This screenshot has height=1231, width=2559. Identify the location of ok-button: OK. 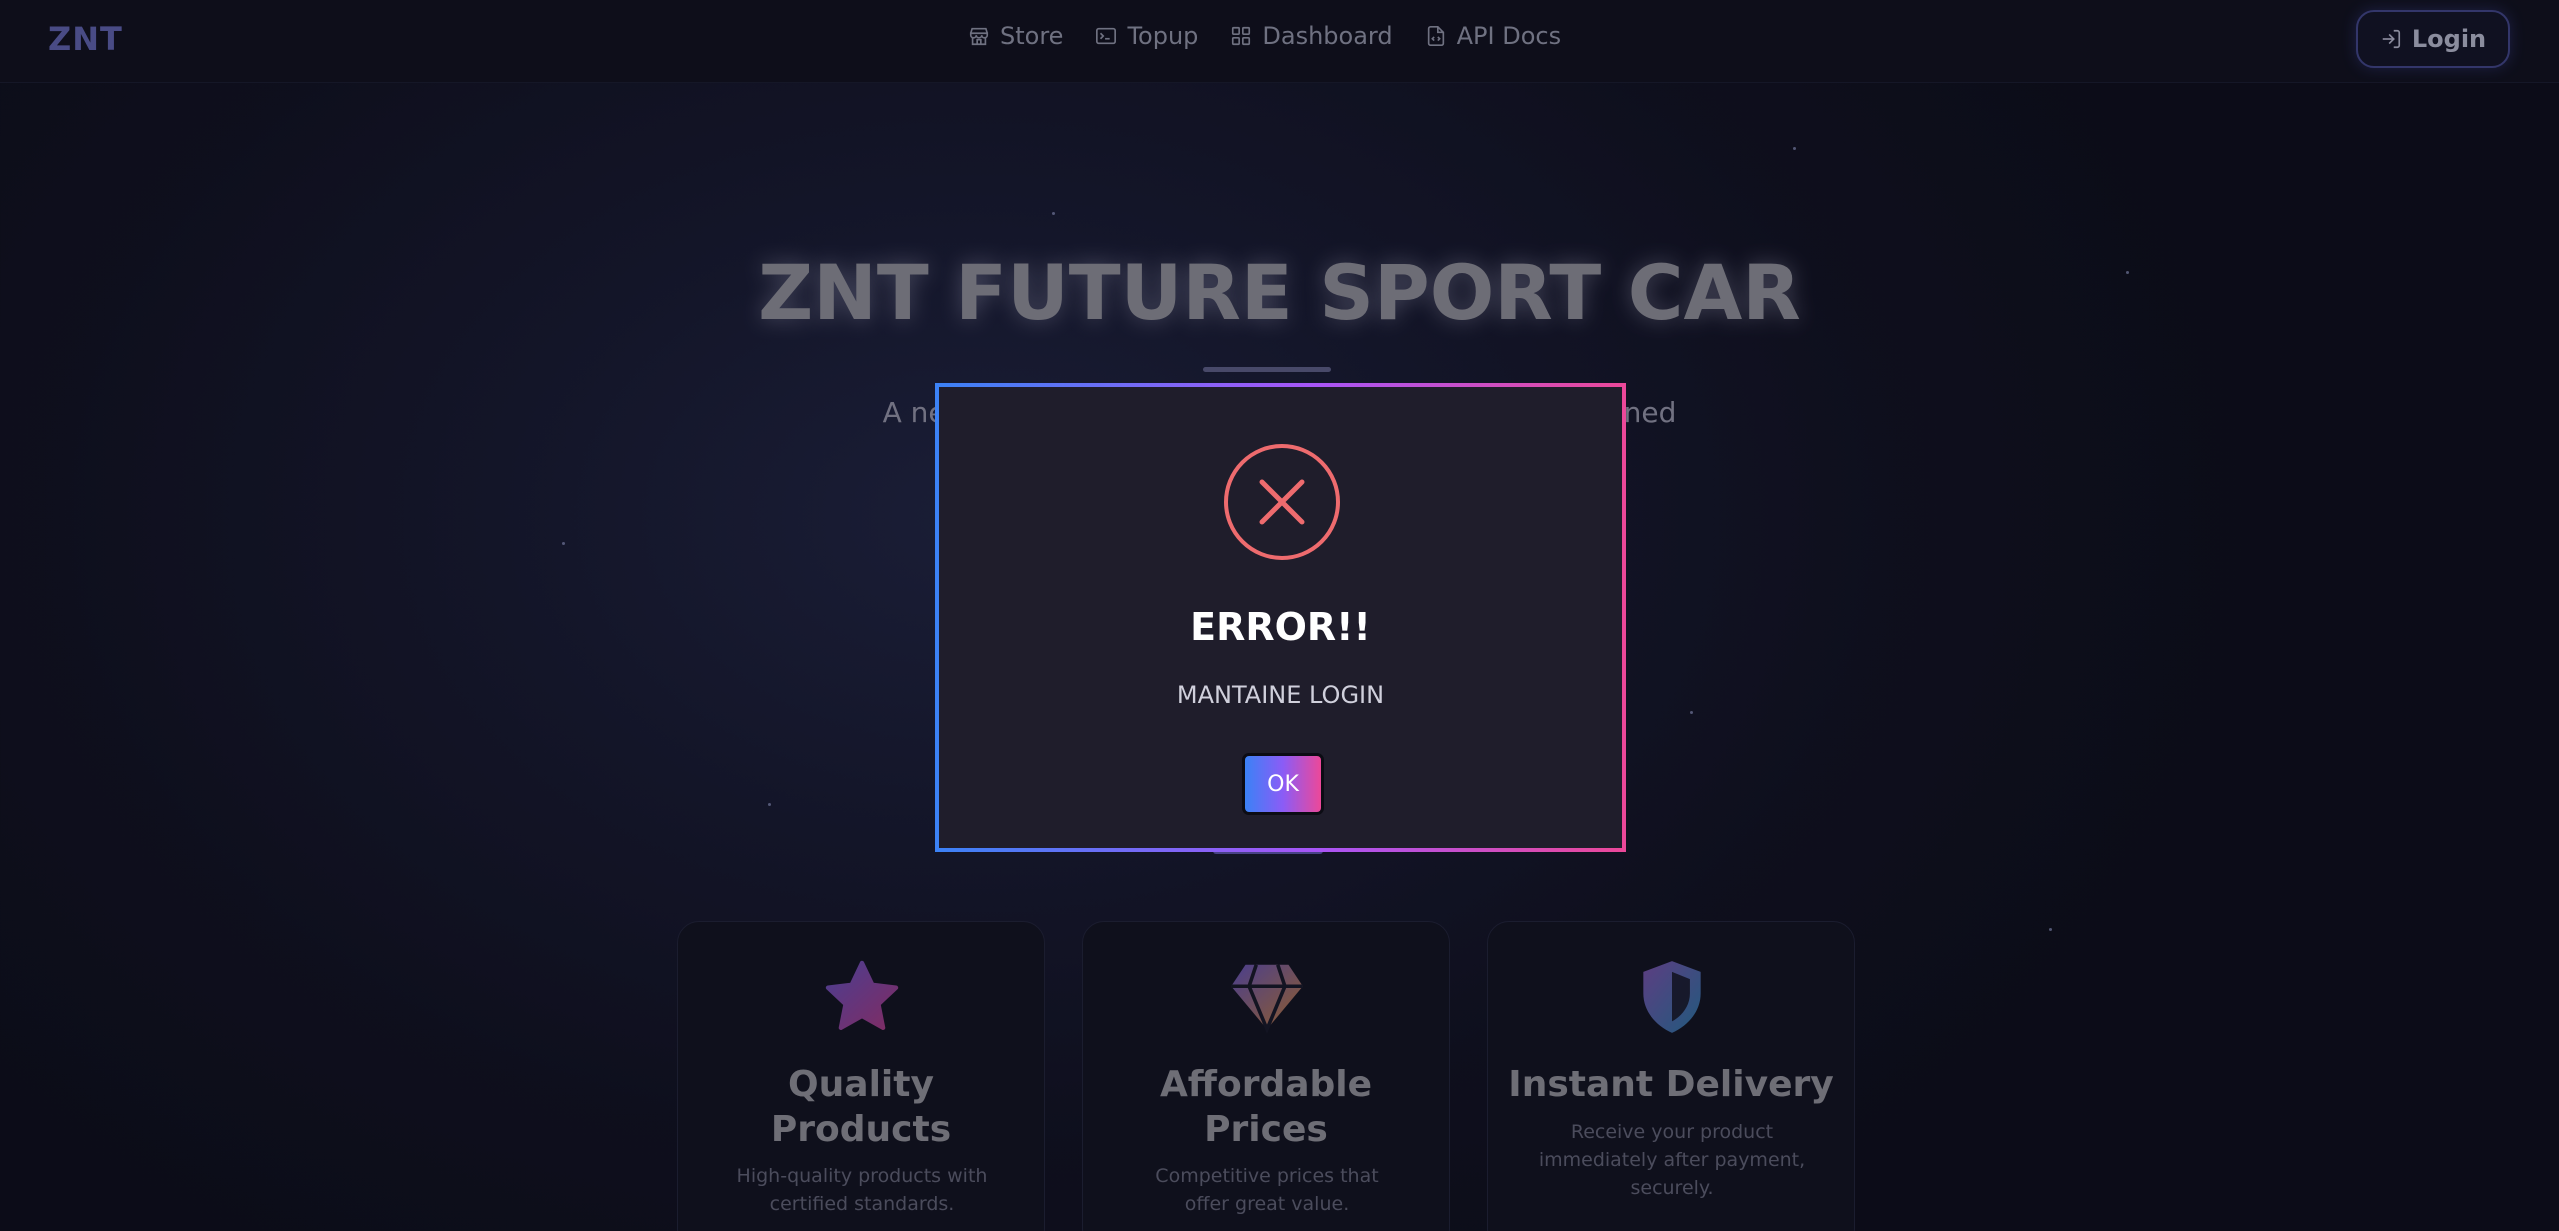
(1283, 784).